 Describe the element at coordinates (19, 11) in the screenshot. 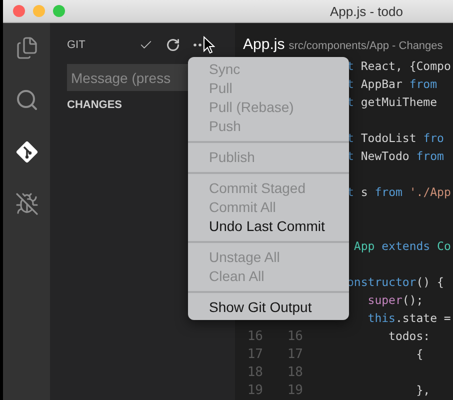

I see `close-button` at that location.